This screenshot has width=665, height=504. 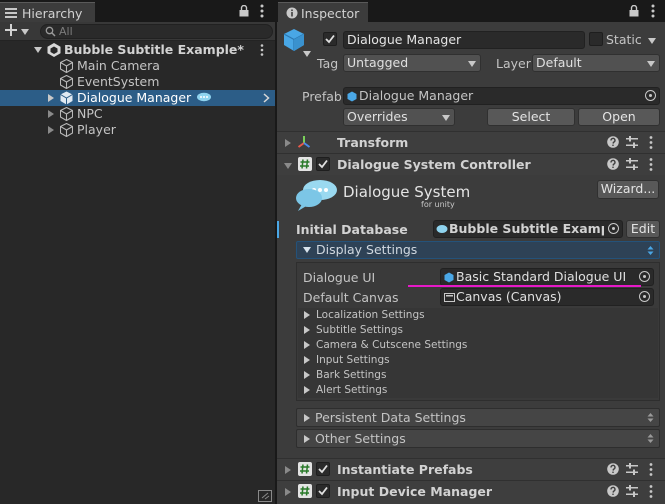 What do you see at coordinates (137, 50) in the screenshot?
I see `scene-row: Bubble Subtitle Example*` at bounding box center [137, 50].